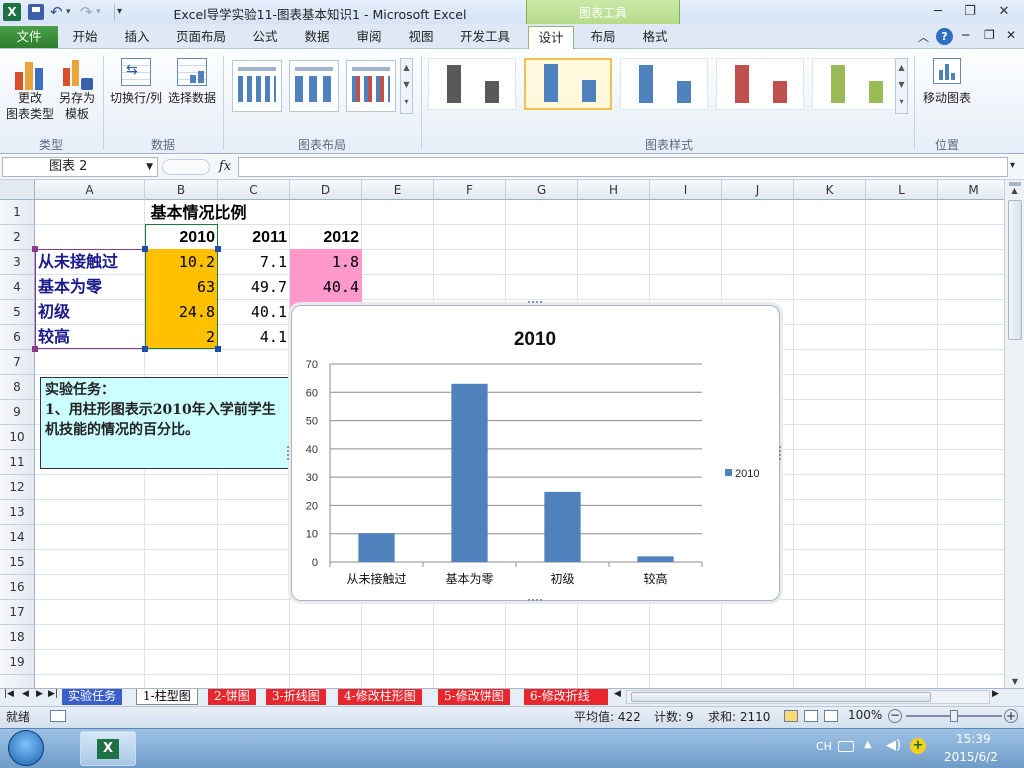 The height and width of the screenshot is (768, 1024). I want to click on show-hidden-icons: ▲, so click(868, 744).